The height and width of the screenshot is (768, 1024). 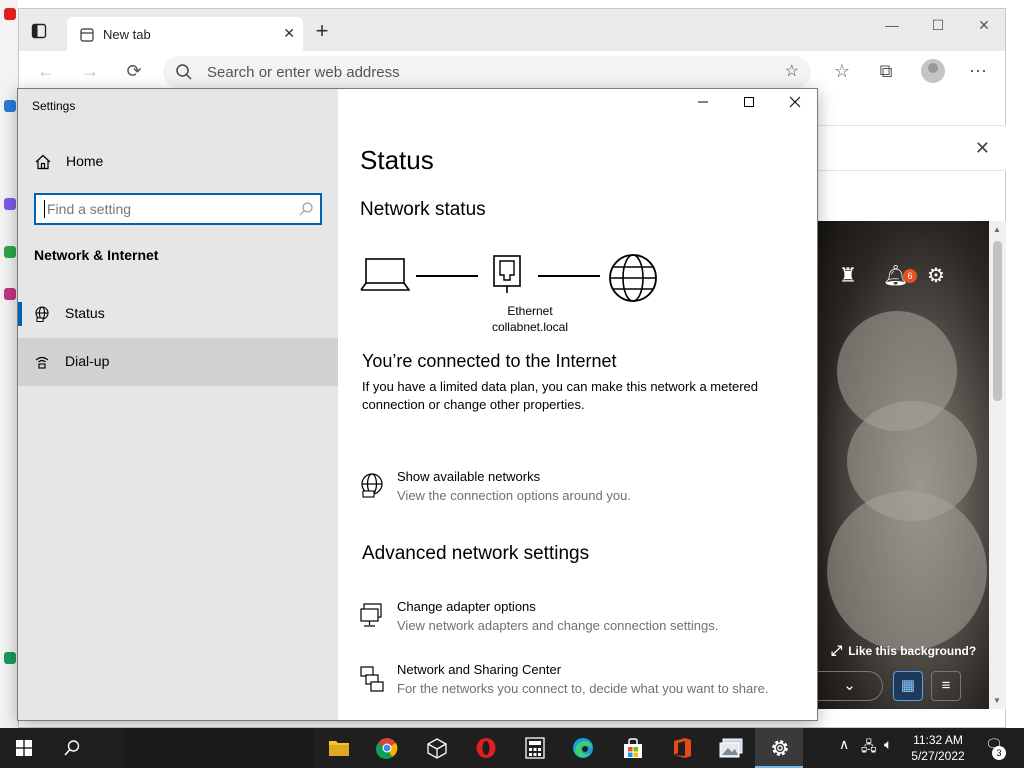 What do you see at coordinates (303, 72) in the screenshot?
I see `address-placeholder: Search or enter web address` at bounding box center [303, 72].